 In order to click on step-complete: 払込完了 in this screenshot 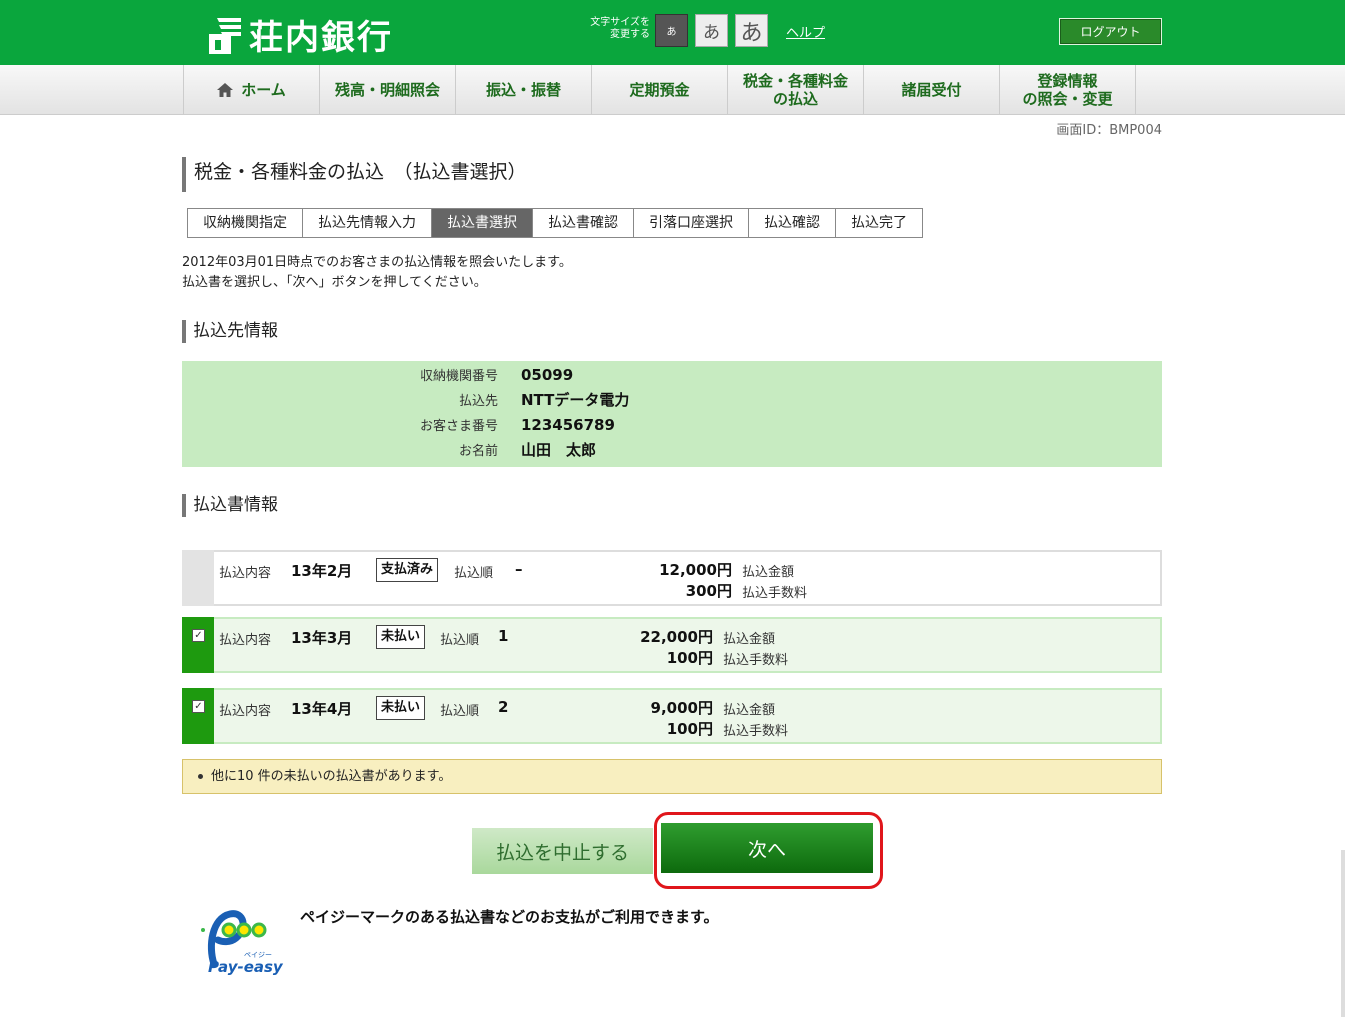, I will do `click(879, 223)`.